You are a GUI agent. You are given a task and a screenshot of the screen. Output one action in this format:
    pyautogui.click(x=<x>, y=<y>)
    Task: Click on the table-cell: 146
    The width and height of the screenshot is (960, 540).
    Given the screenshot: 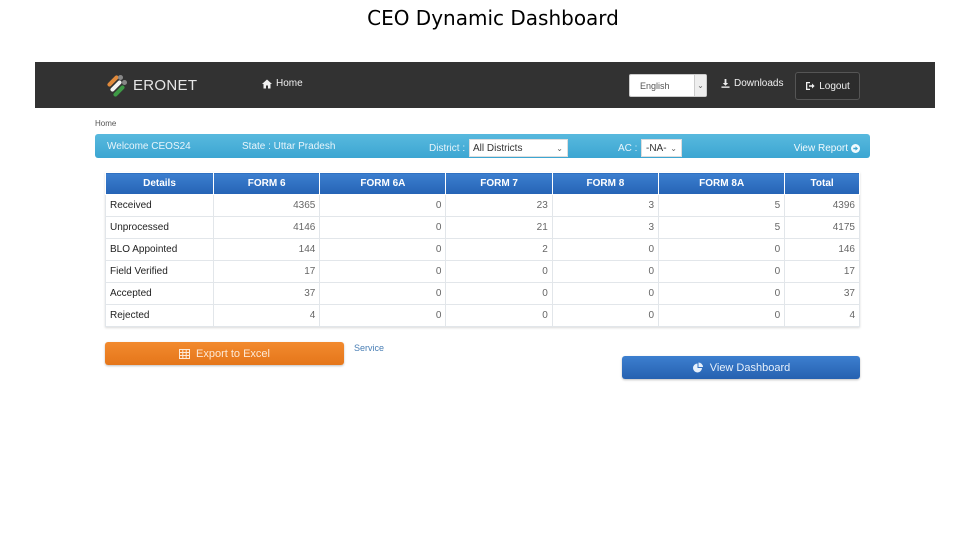 What is the action you would take?
    pyautogui.click(x=822, y=249)
    